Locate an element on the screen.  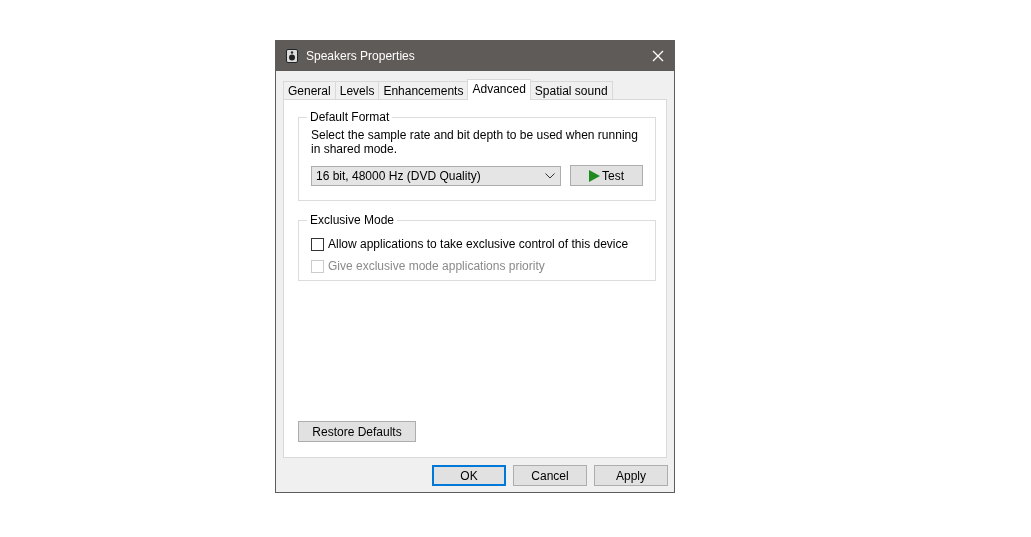
play-icon is located at coordinates (594, 175).